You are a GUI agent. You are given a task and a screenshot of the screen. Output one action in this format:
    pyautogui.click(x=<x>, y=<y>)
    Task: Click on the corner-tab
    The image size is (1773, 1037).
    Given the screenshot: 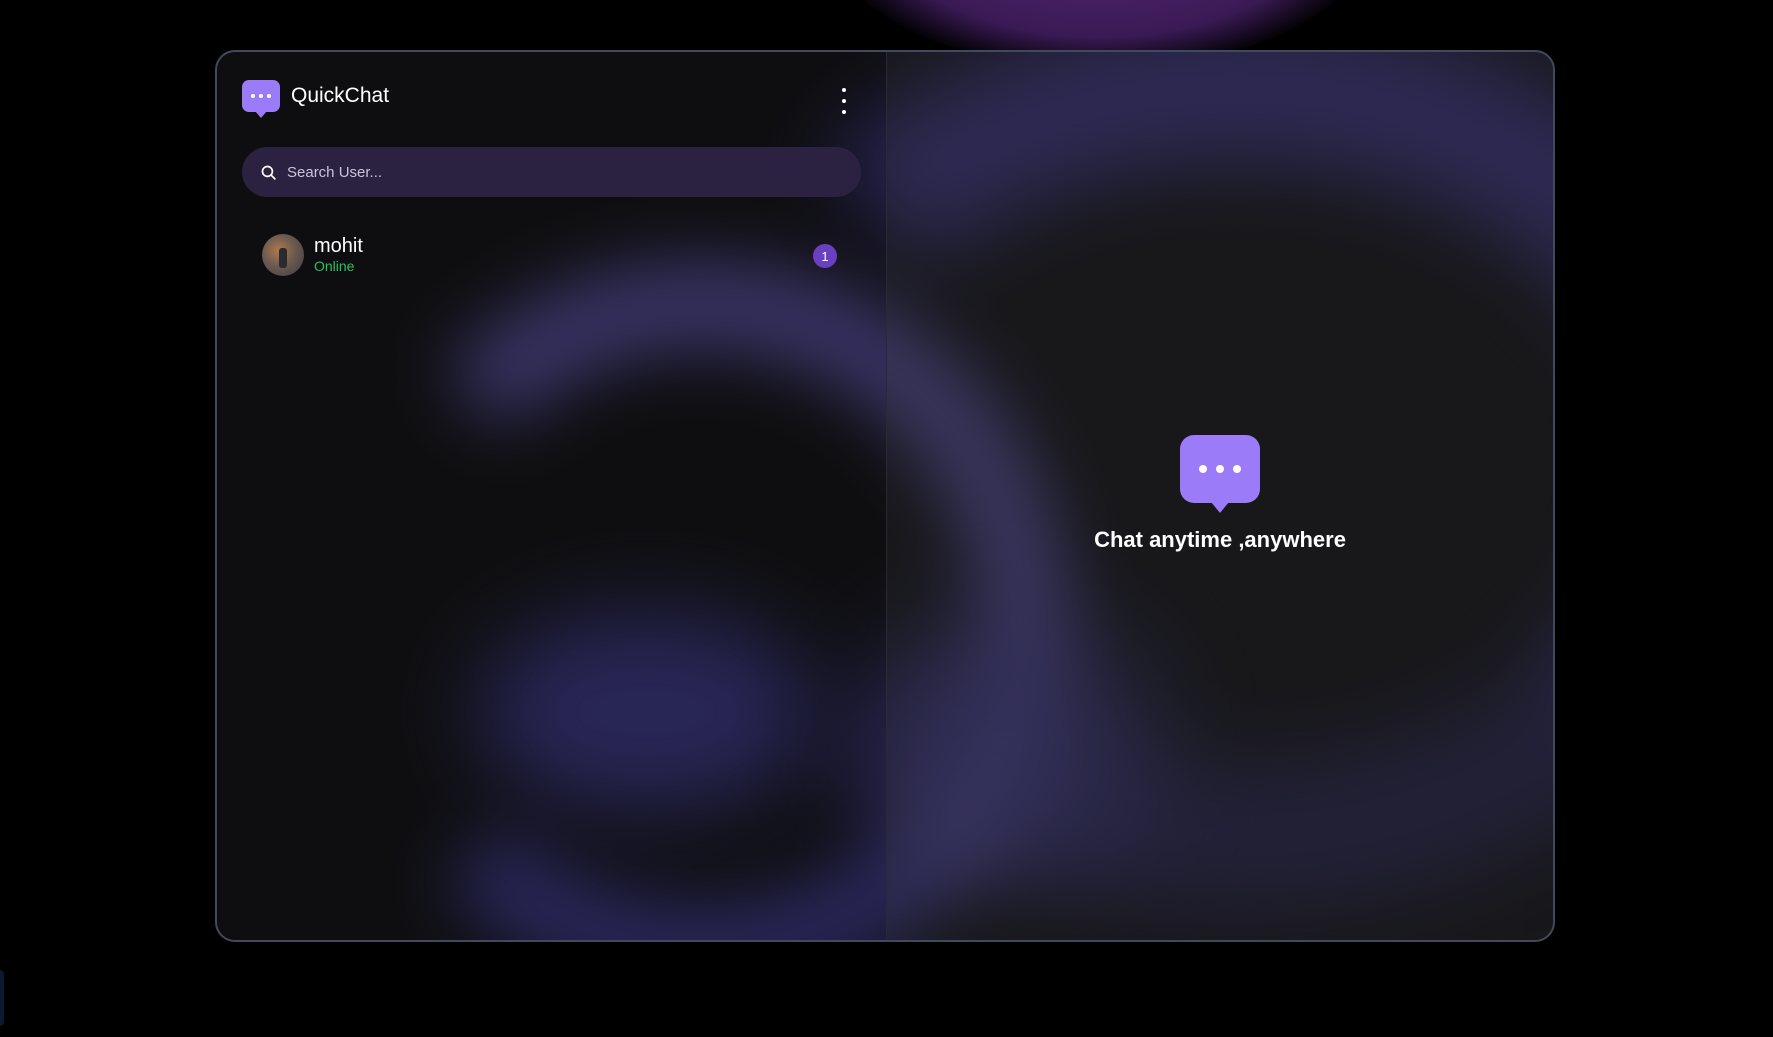 What is the action you would take?
    pyautogui.click(x=2, y=998)
    